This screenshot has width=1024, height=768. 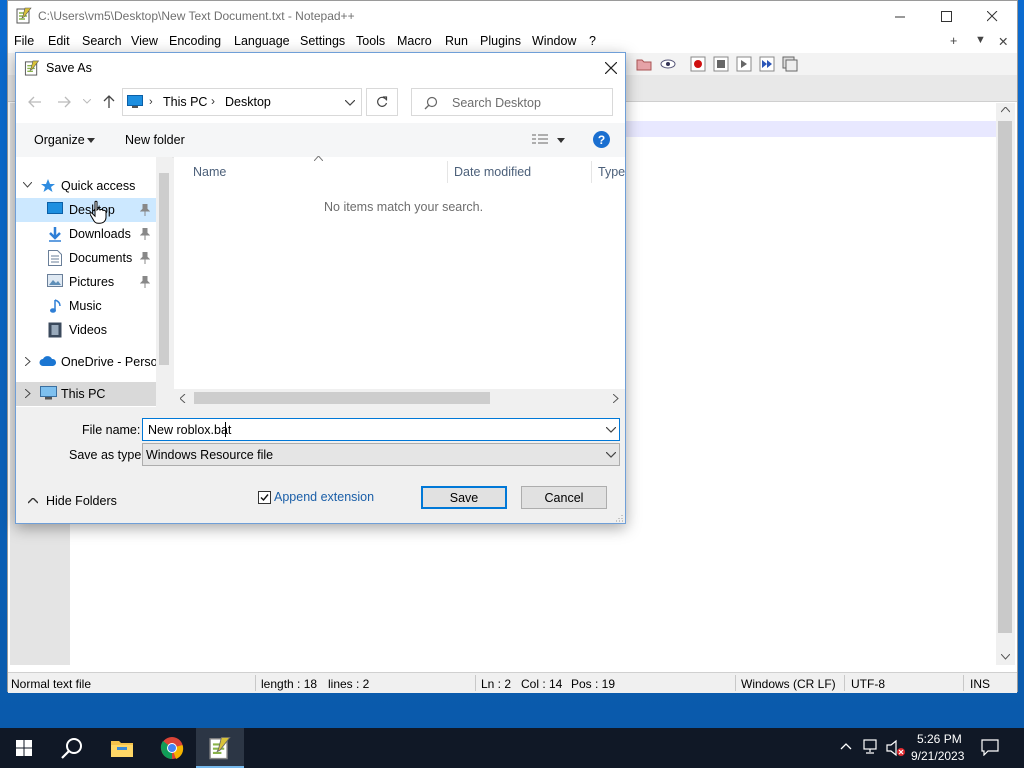 I want to click on notepadpp-icon, so click(x=220, y=748).